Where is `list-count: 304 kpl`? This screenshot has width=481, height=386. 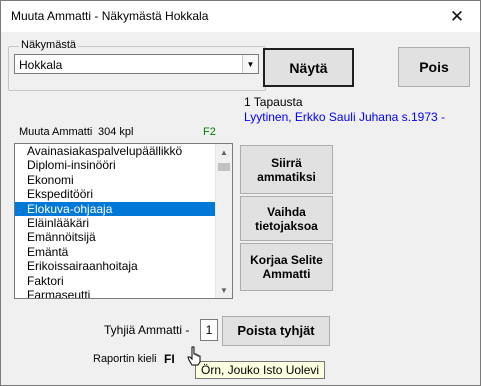 list-count: 304 kpl is located at coordinates (116, 132).